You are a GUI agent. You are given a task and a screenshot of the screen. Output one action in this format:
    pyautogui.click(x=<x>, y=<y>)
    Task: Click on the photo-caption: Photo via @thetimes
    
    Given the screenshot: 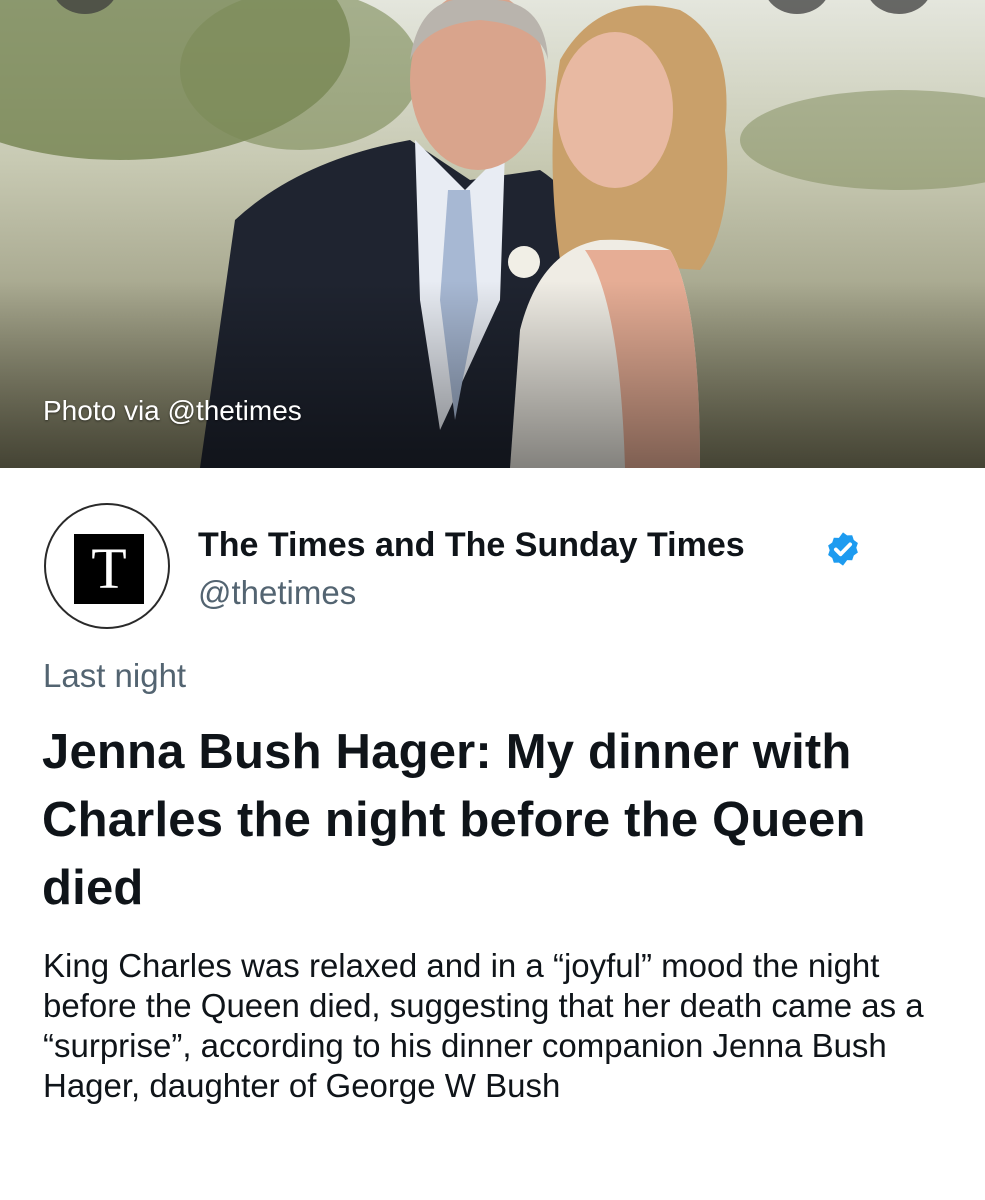 What is the action you would take?
    pyautogui.click(x=172, y=410)
    